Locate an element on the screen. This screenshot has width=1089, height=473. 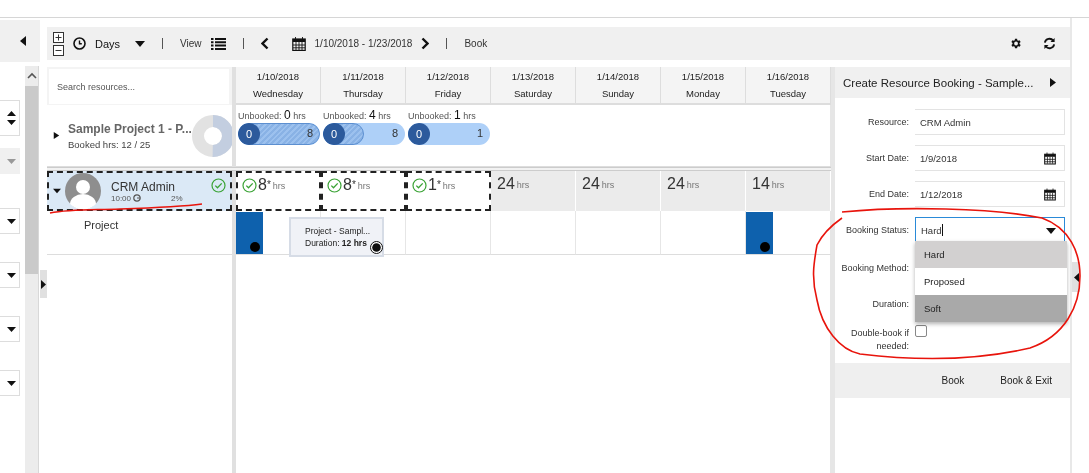
resource-row: CRM Admin 10:00 2% is located at coordinates (139, 191).